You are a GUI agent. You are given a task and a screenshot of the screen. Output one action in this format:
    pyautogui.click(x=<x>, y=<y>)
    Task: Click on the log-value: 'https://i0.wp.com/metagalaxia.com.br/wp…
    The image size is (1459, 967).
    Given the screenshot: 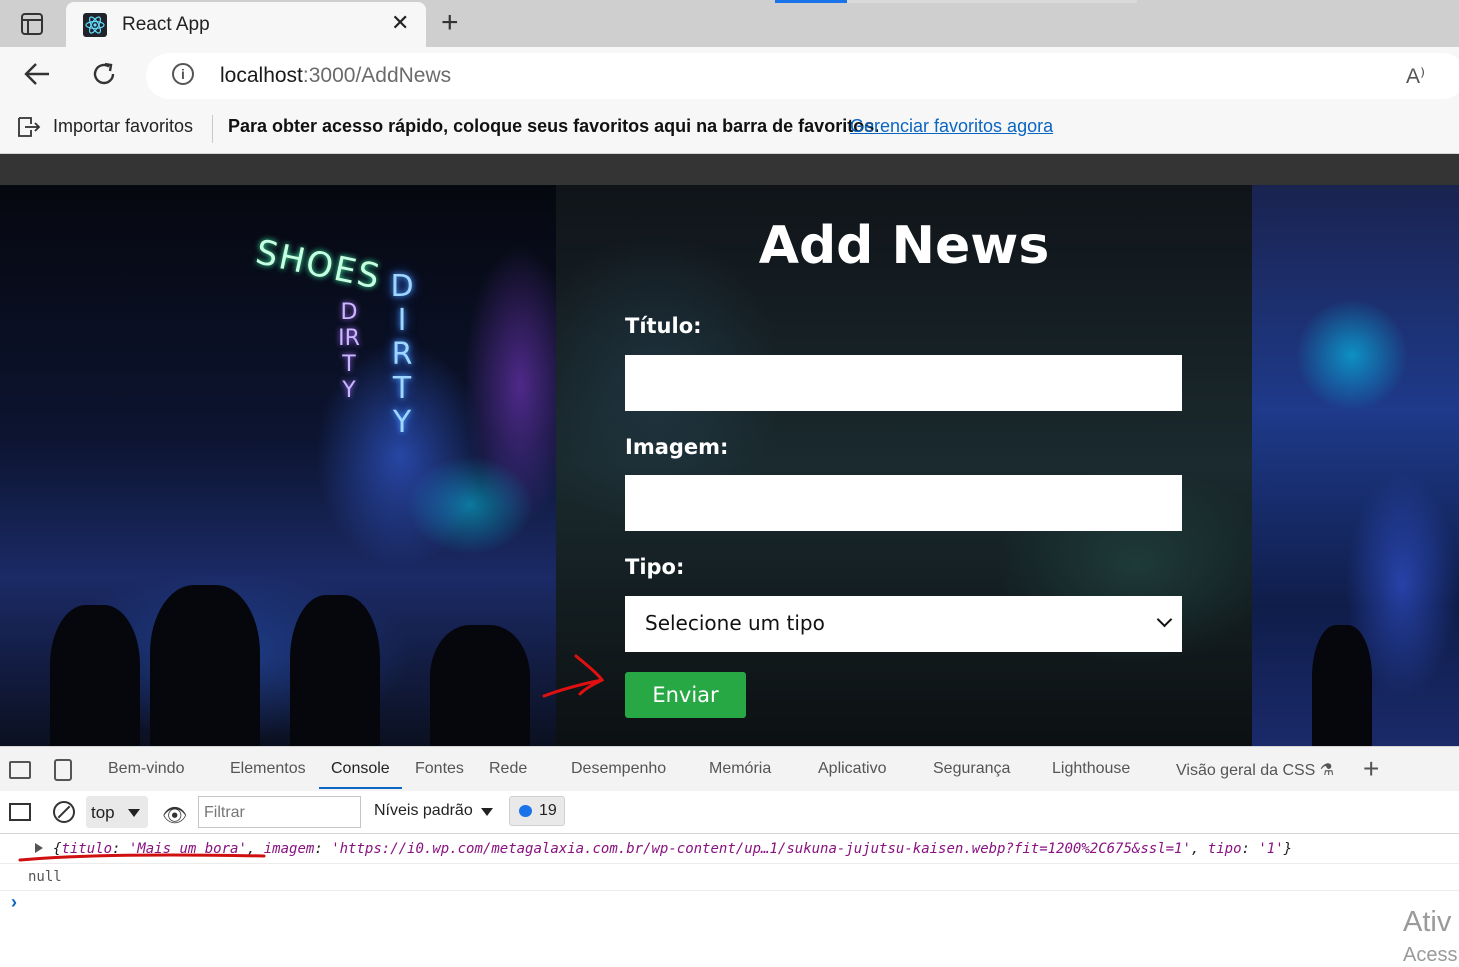 What is the action you would take?
    pyautogui.click(x=761, y=849)
    